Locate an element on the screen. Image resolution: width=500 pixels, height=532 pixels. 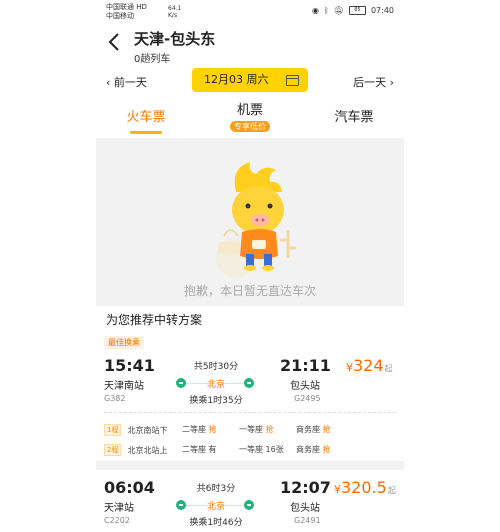
total-duration: 共5时30分 is located at coordinates (216, 367).